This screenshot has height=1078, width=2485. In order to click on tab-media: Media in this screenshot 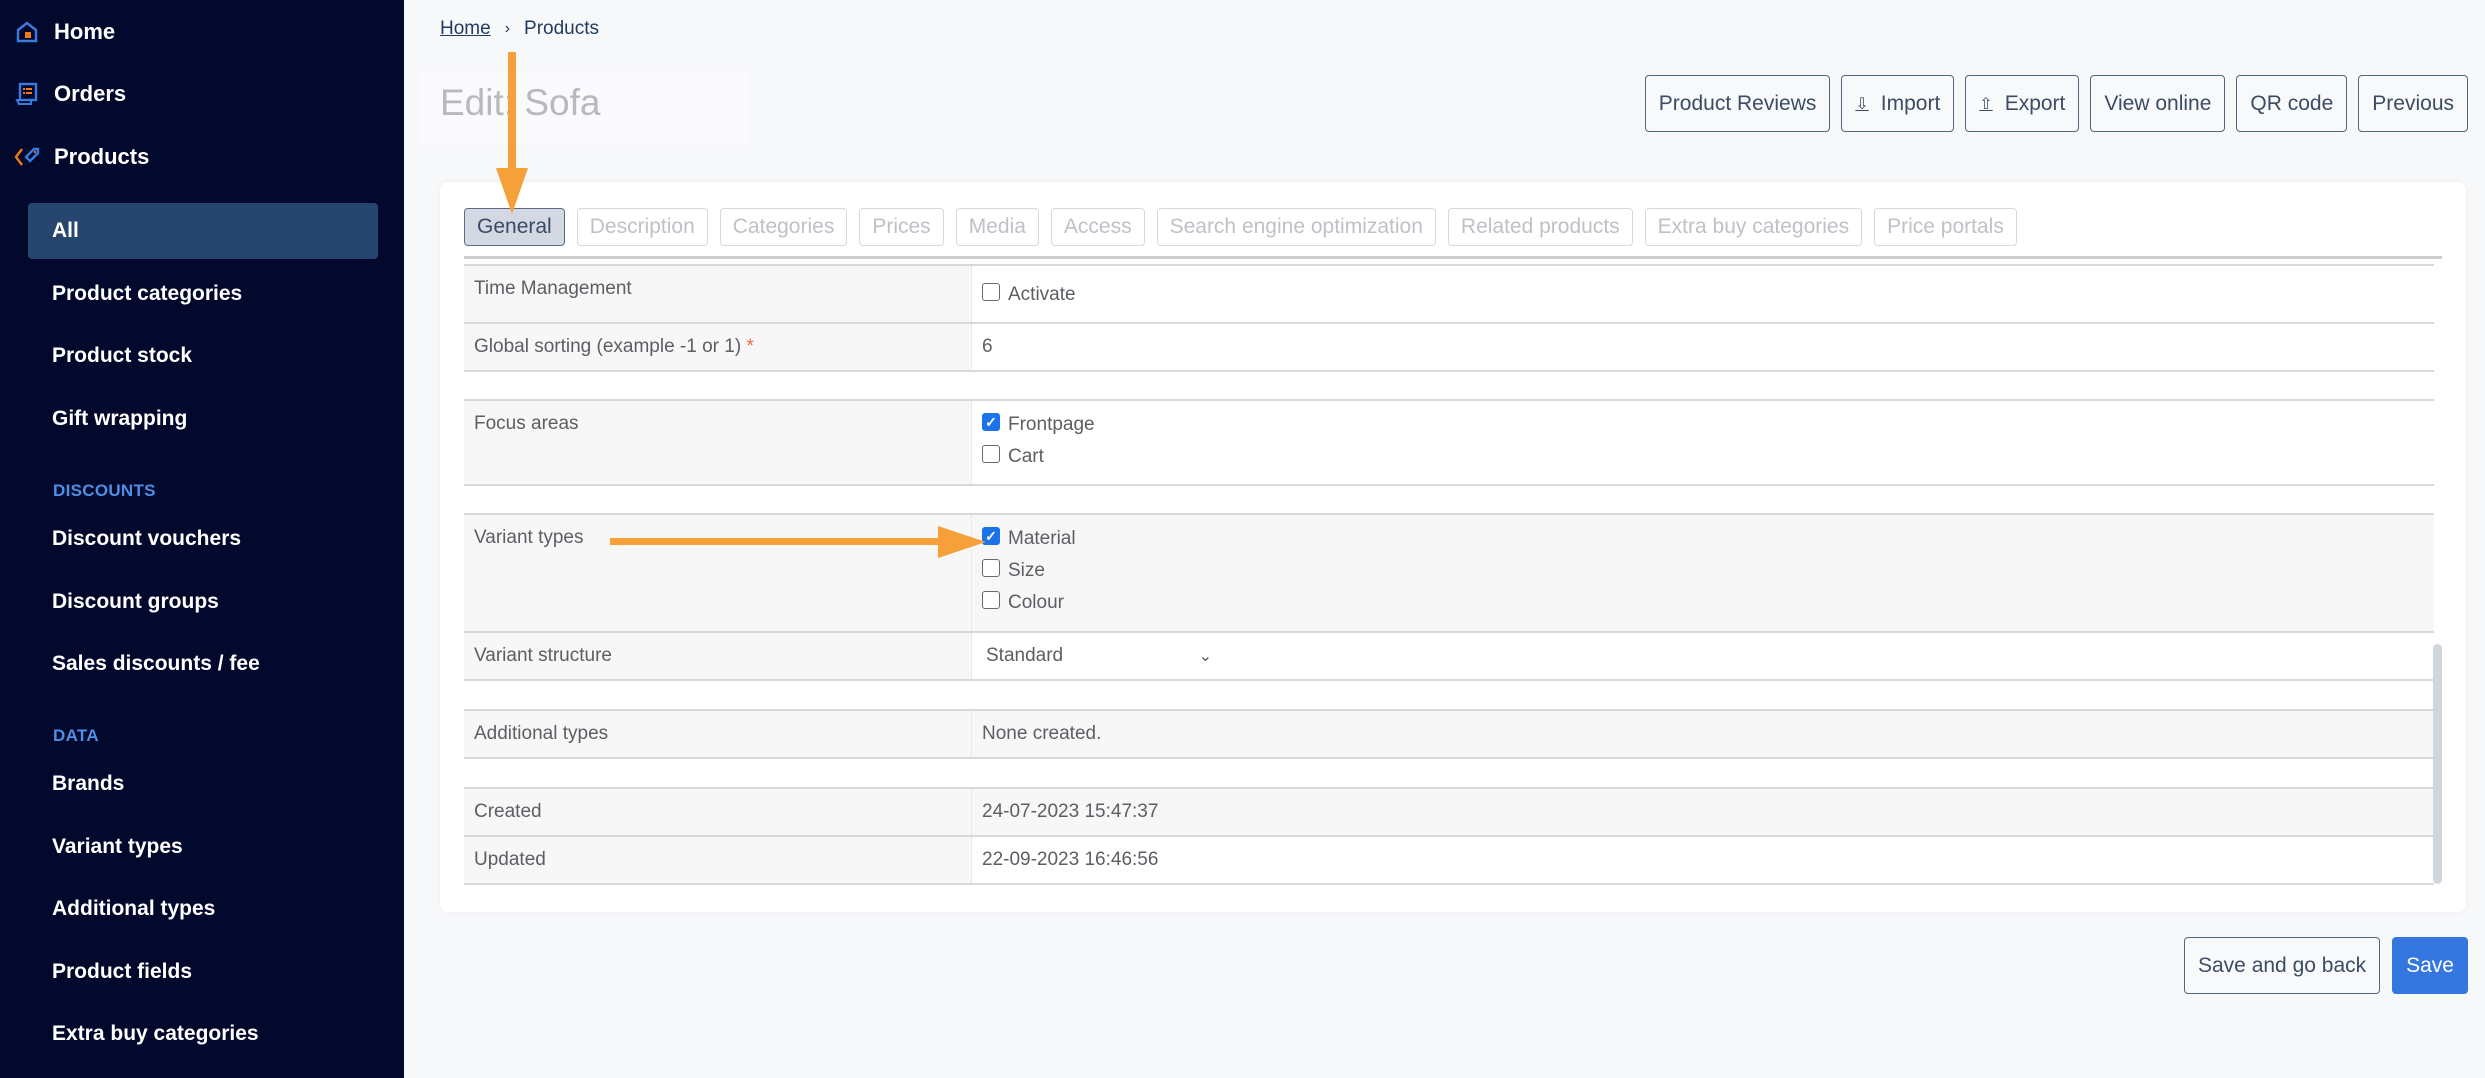, I will do `click(997, 227)`.